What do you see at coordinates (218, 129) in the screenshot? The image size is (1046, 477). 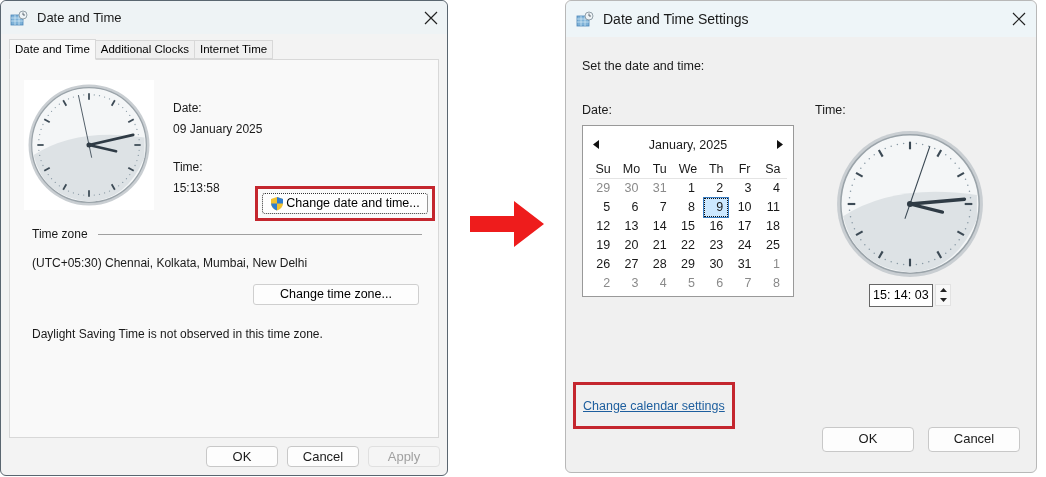 I see `date-value: 09 January 2025` at bounding box center [218, 129].